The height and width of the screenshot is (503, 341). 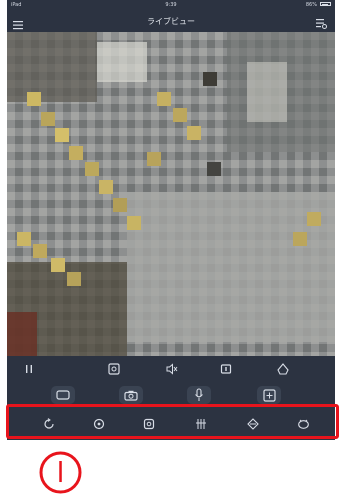 I want to click on annotation-marker: l, so click(x=60, y=472).